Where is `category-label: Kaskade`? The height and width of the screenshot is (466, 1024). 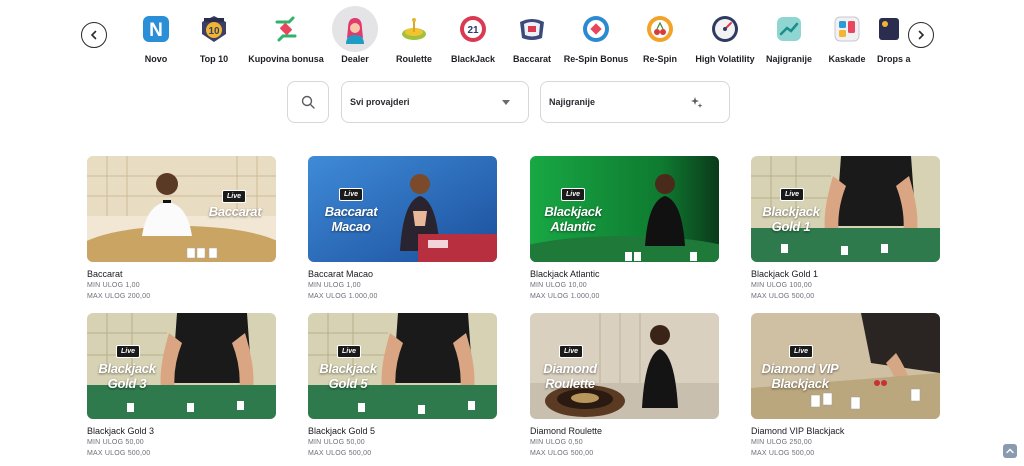
category-label: Kaskade is located at coordinates (847, 59).